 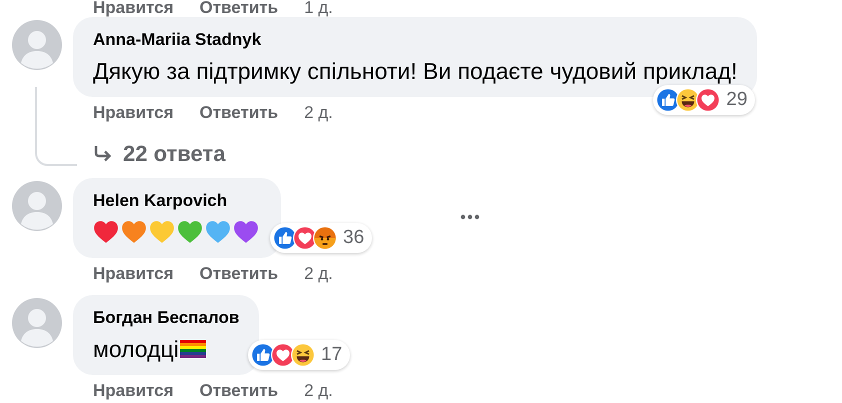 I want to click on author-name: Helen Karpovich, so click(x=177, y=201).